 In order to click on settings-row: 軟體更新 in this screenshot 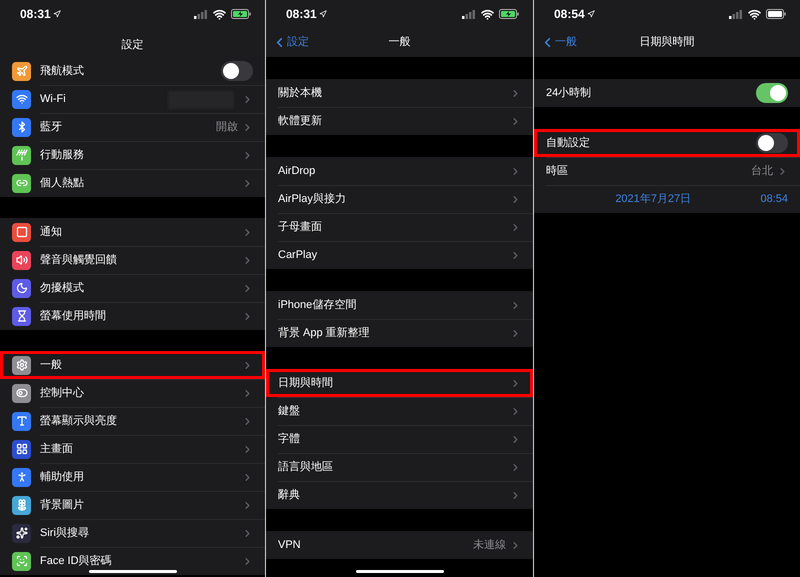, I will do `click(399, 121)`.